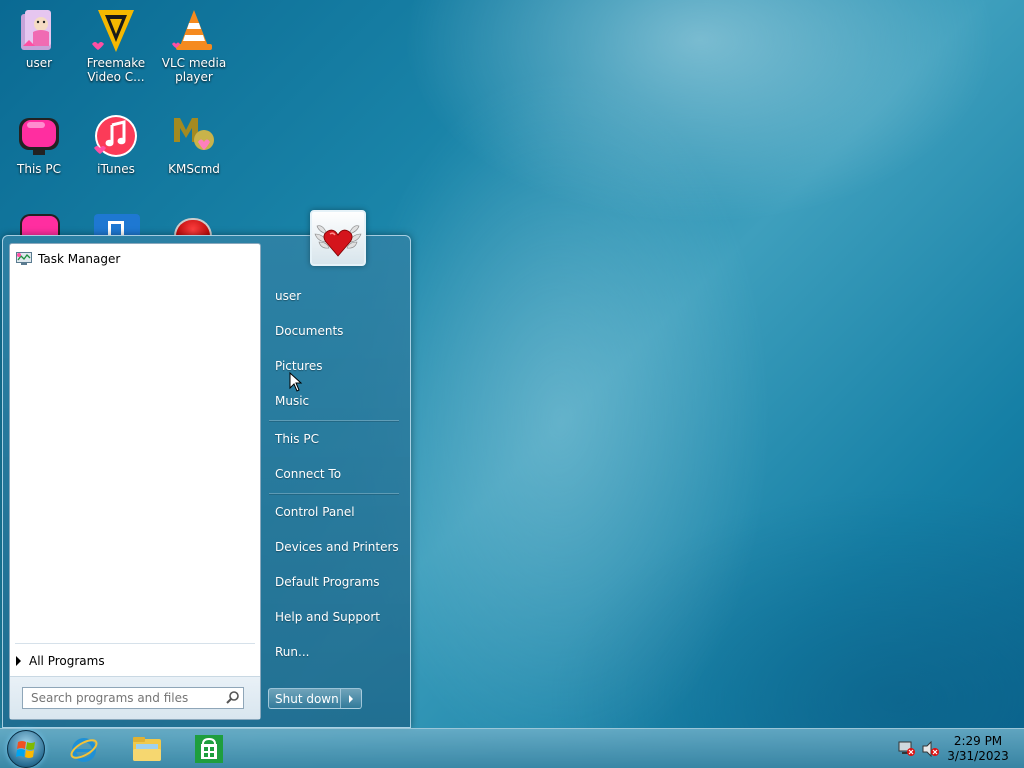 Image resolution: width=1024 pixels, height=768 pixels. Describe the element at coordinates (978, 741) in the screenshot. I see `clock-time: 2:29 PM` at that location.